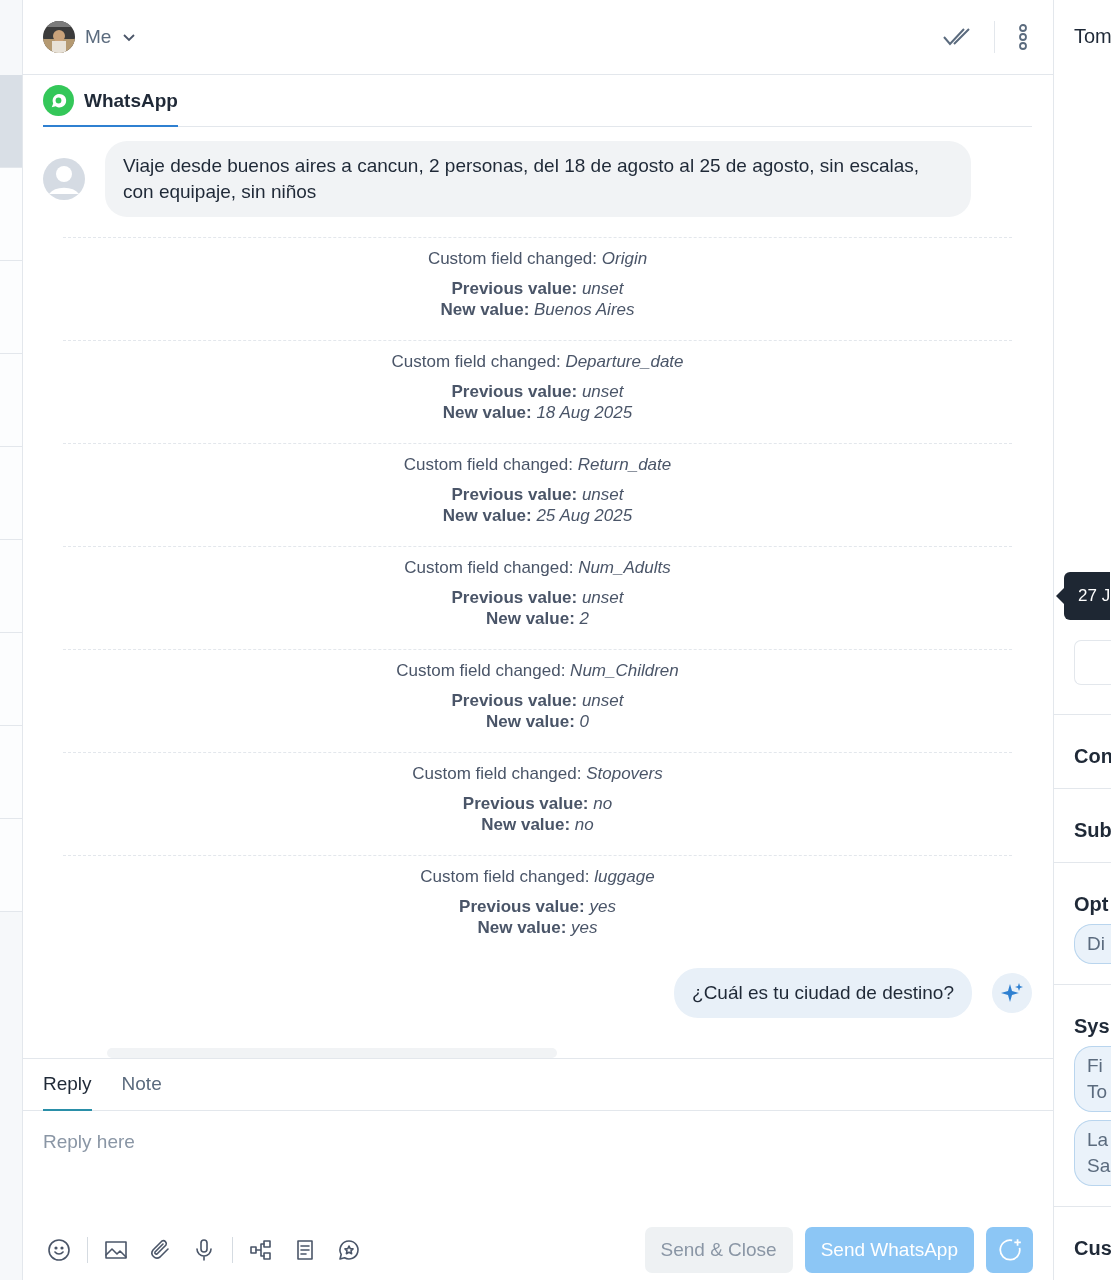 Image resolution: width=1111 pixels, height=1280 pixels. What do you see at coordinates (537, 773) in the screenshot?
I see `field-change-title: Custom field changed: Stopovers` at bounding box center [537, 773].